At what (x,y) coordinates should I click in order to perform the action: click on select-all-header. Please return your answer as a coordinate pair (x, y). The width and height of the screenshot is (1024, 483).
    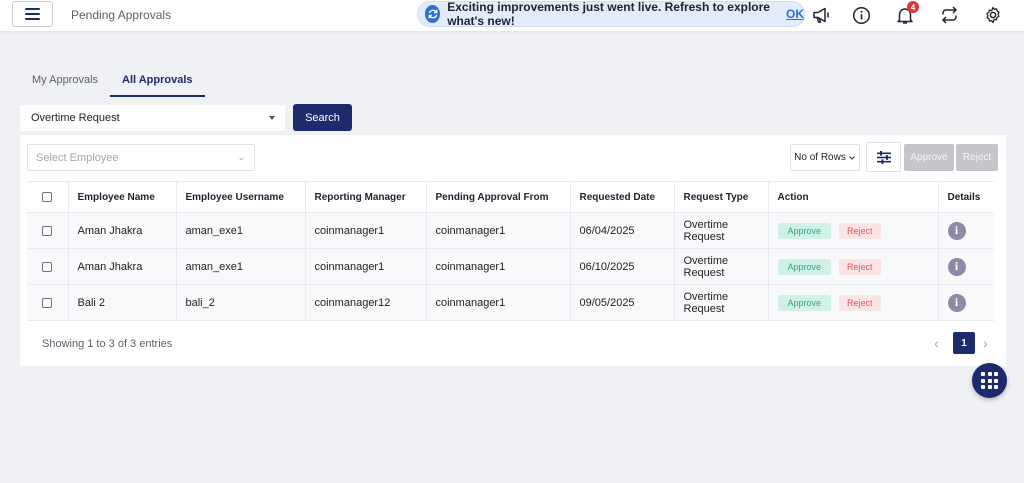
    Looking at the image, I should click on (48, 197).